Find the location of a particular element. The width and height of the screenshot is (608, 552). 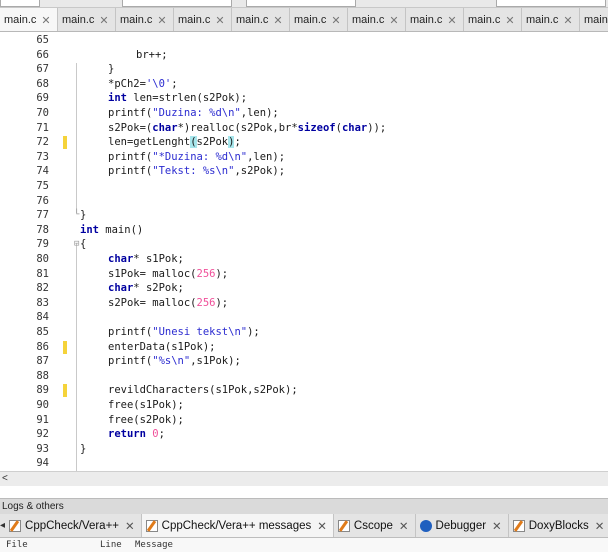

line-number: 79 is located at coordinates (24, 244).